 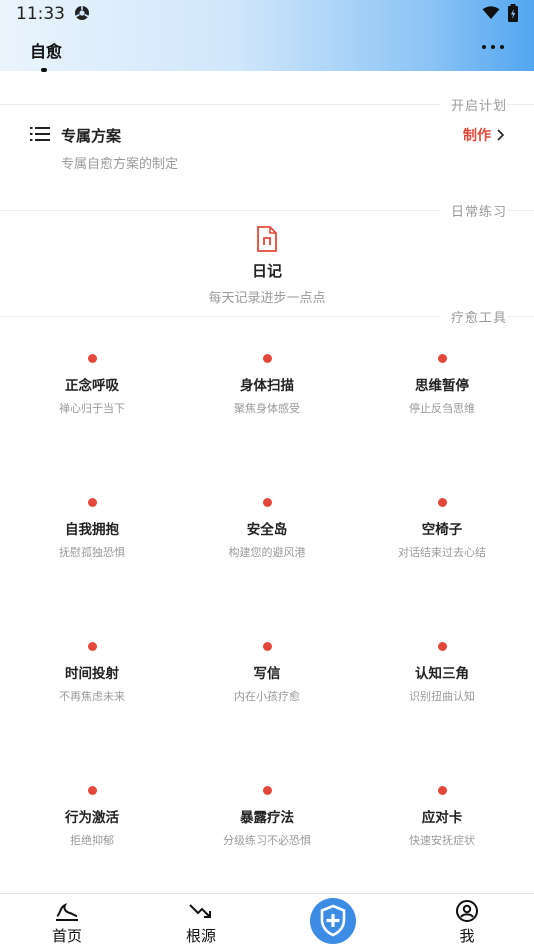 I want to click on create-plan-label: 制作, so click(x=477, y=136).